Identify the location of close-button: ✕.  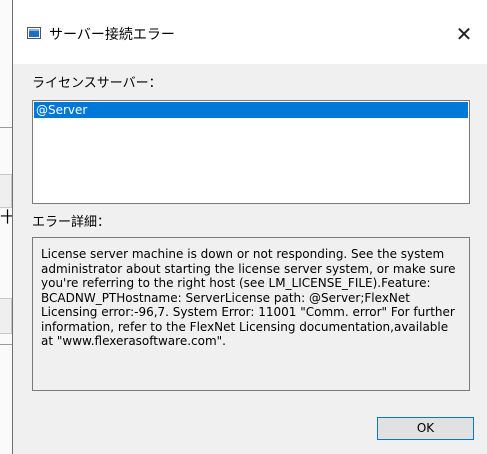
(464, 34).